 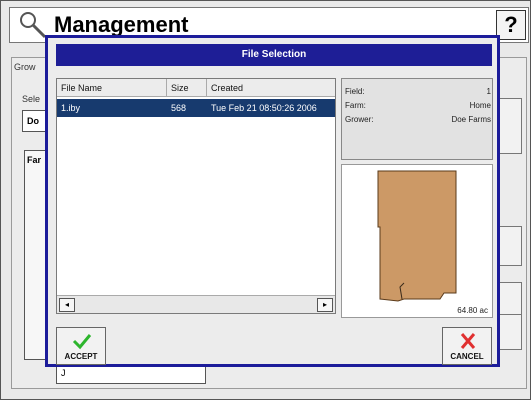 I want to click on info-field: Field: 1, so click(x=418, y=93).